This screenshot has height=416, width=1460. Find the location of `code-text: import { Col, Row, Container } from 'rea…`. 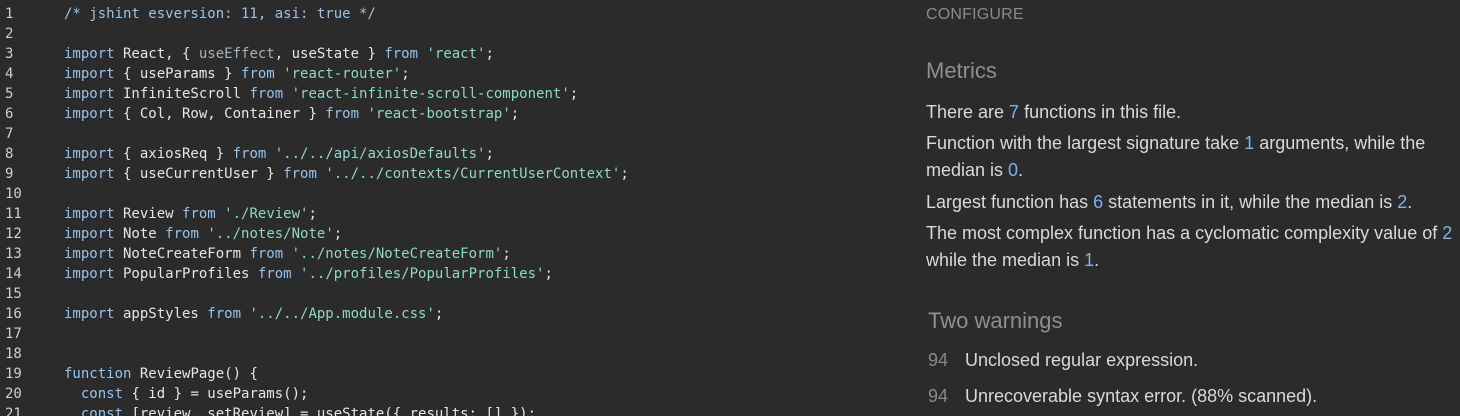

code-text: import { Col, Row, Container } from 'rea… is located at coordinates (291, 114).